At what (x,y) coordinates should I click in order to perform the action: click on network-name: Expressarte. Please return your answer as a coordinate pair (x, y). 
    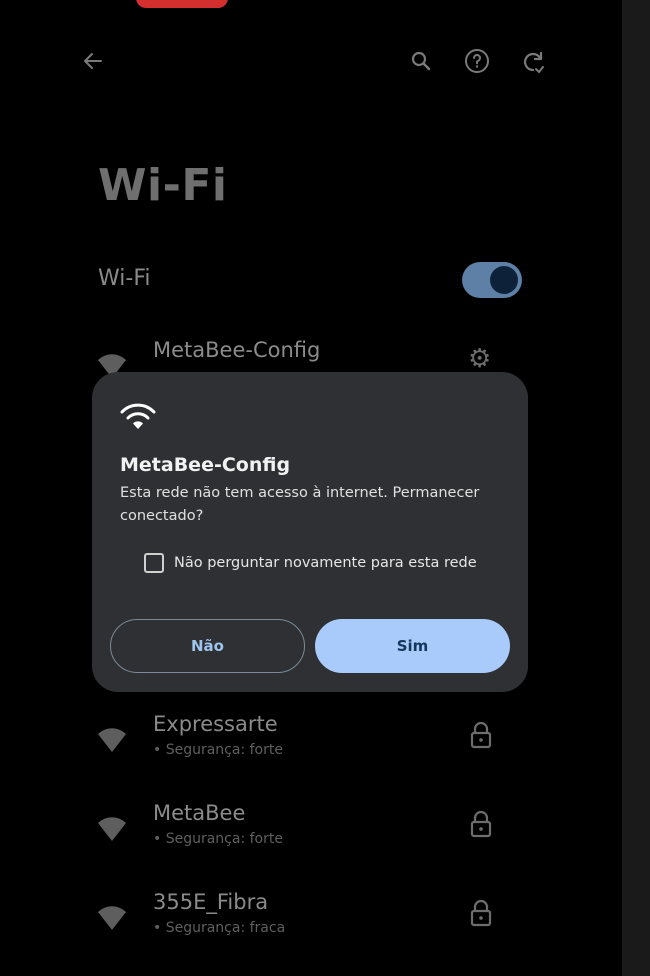
    Looking at the image, I should click on (215, 724).